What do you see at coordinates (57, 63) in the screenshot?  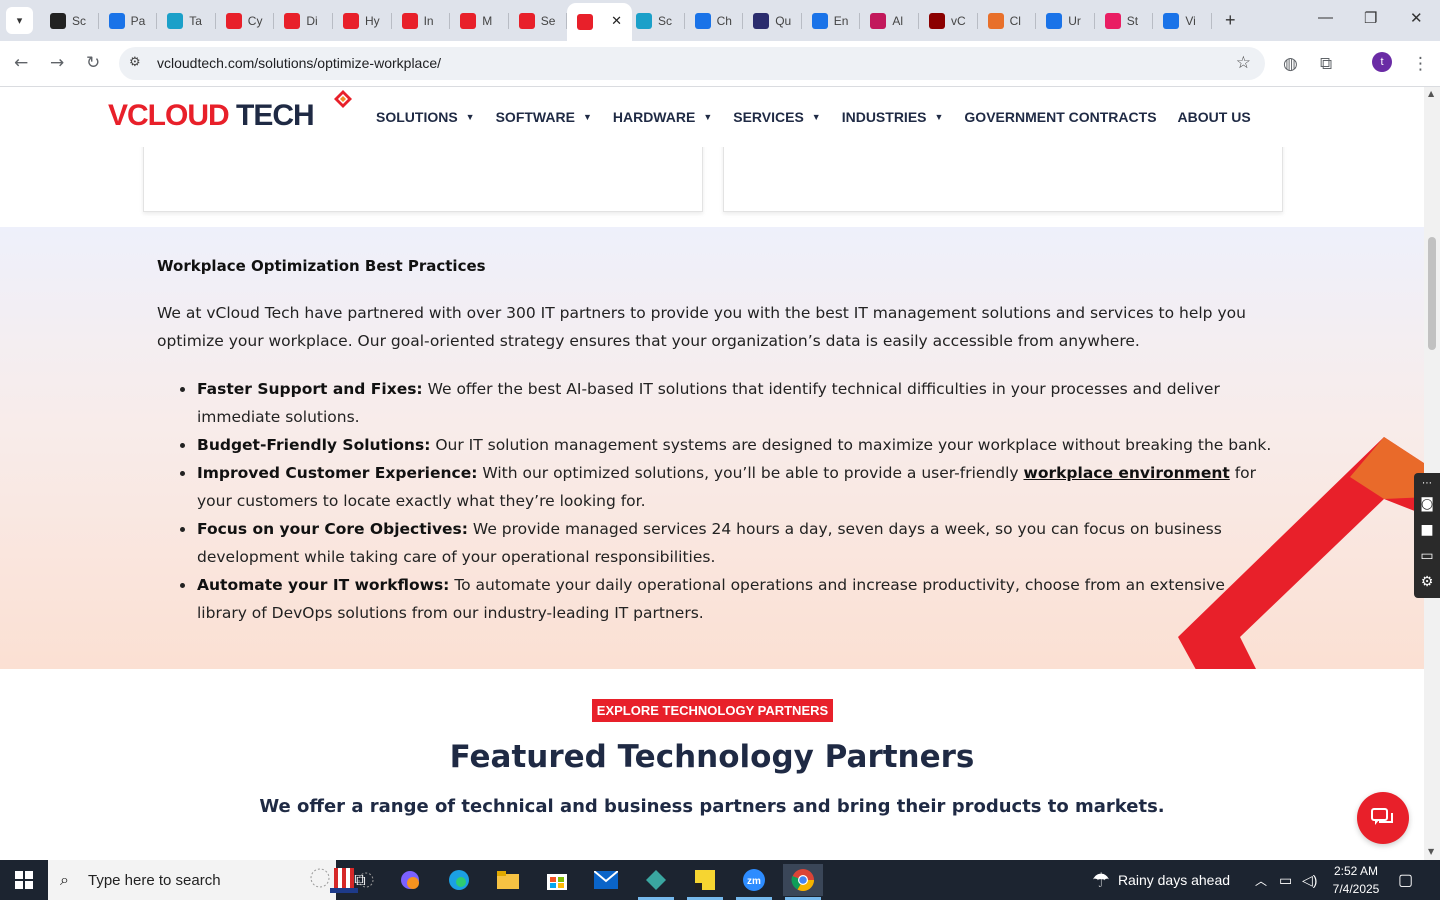 I see `forward-button: →` at bounding box center [57, 63].